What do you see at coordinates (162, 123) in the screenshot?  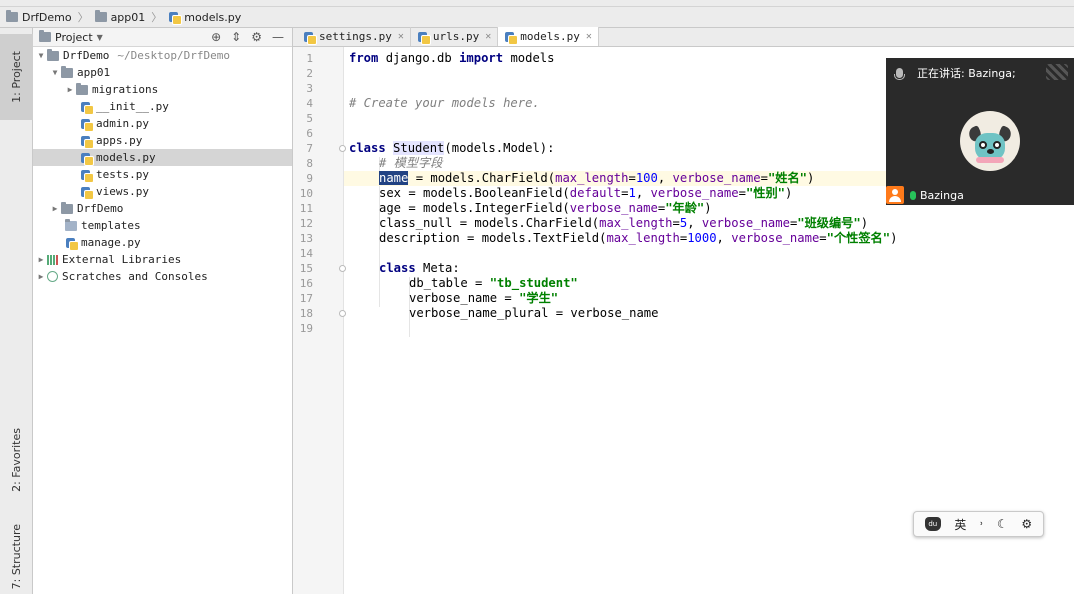 I see `tree-item: admin.py` at bounding box center [162, 123].